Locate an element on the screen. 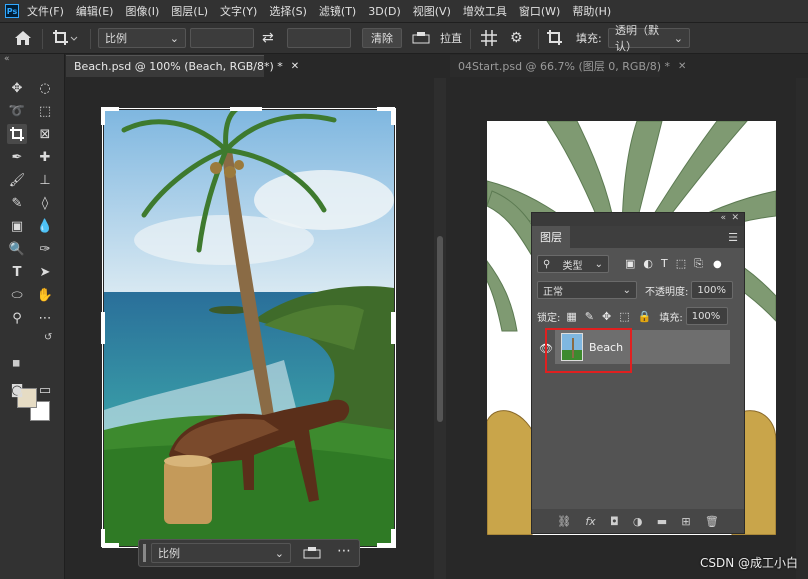  menu-select: 选择(S) is located at coordinates (288, 11).